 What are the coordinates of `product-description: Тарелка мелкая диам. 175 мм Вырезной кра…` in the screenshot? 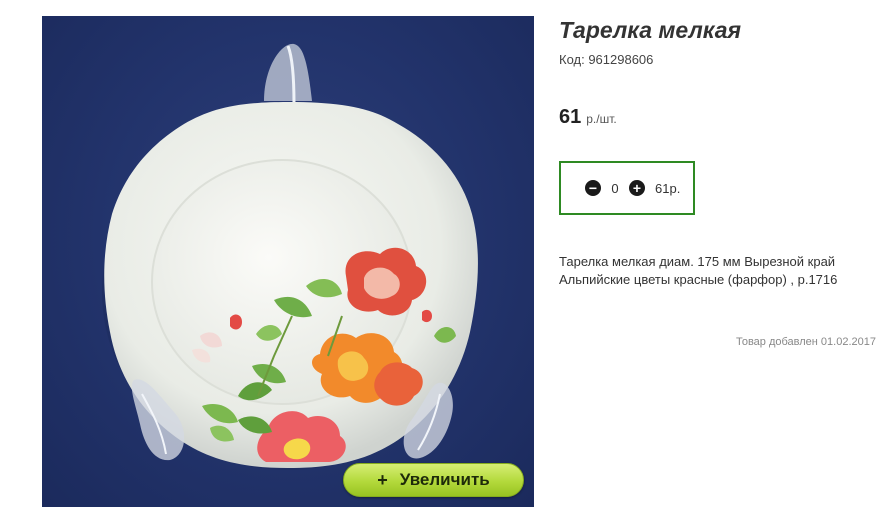 It's located at (698, 270).